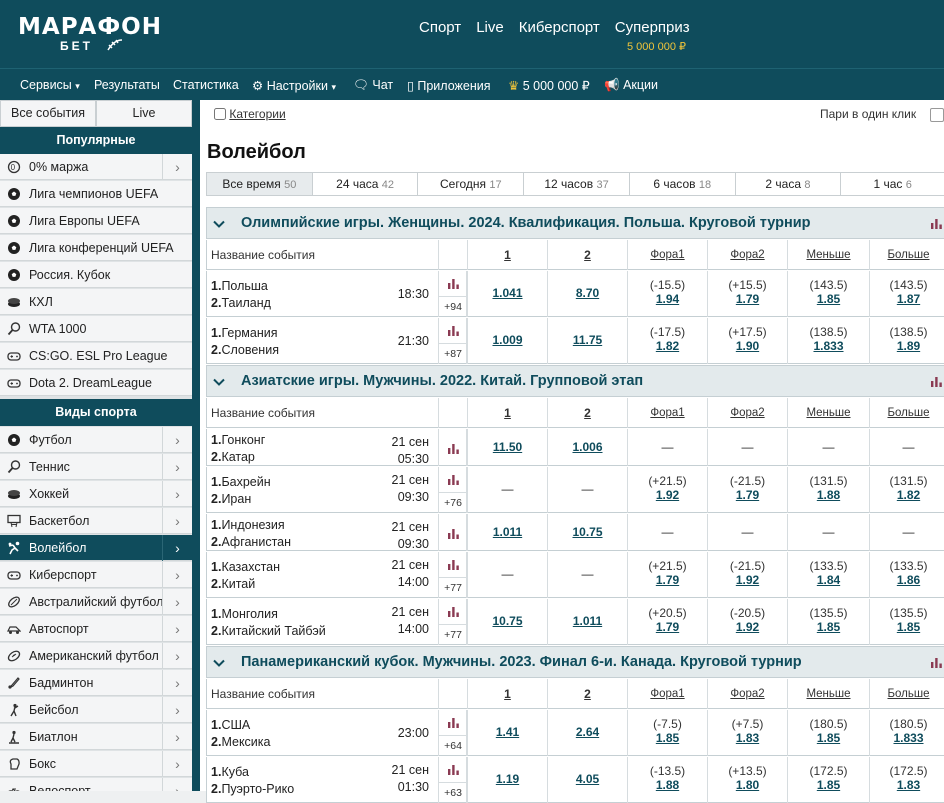  I want to click on odds-cell-c2: 10.75, so click(587, 532).